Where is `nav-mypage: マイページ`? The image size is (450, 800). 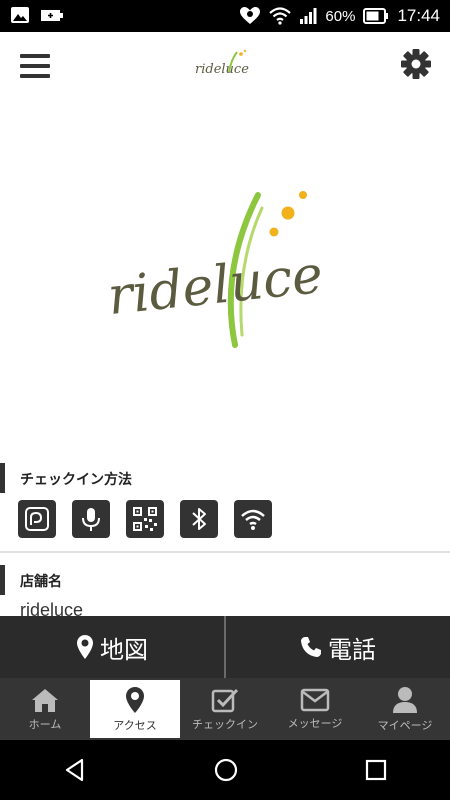
nav-mypage: マイページ is located at coordinates (405, 709).